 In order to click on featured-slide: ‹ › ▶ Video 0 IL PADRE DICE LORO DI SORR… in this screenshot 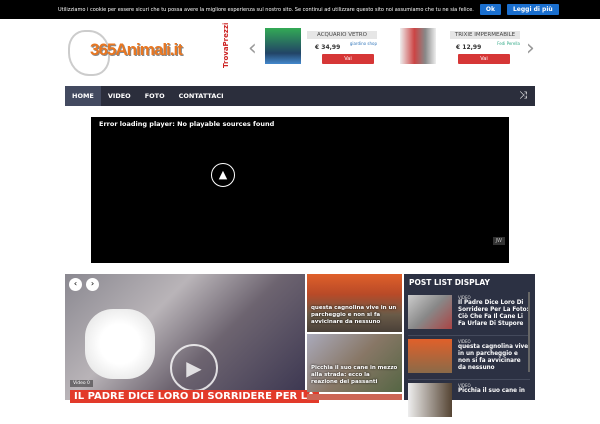, I will do `click(192, 338)`.